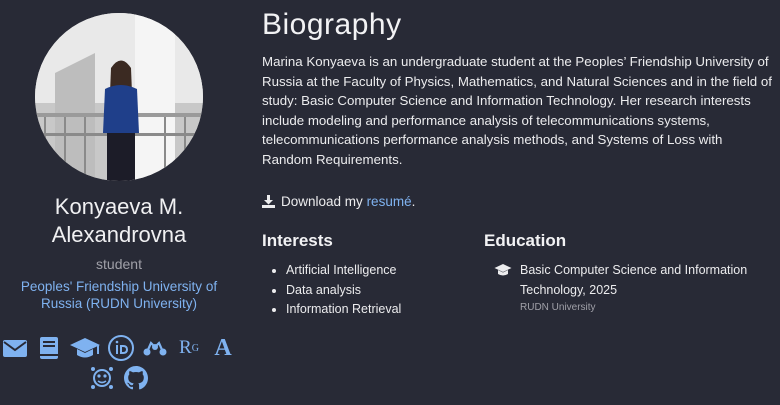  What do you see at coordinates (49, 348) in the screenshot?
I see `book-icon` at bounding box center [49, 348].